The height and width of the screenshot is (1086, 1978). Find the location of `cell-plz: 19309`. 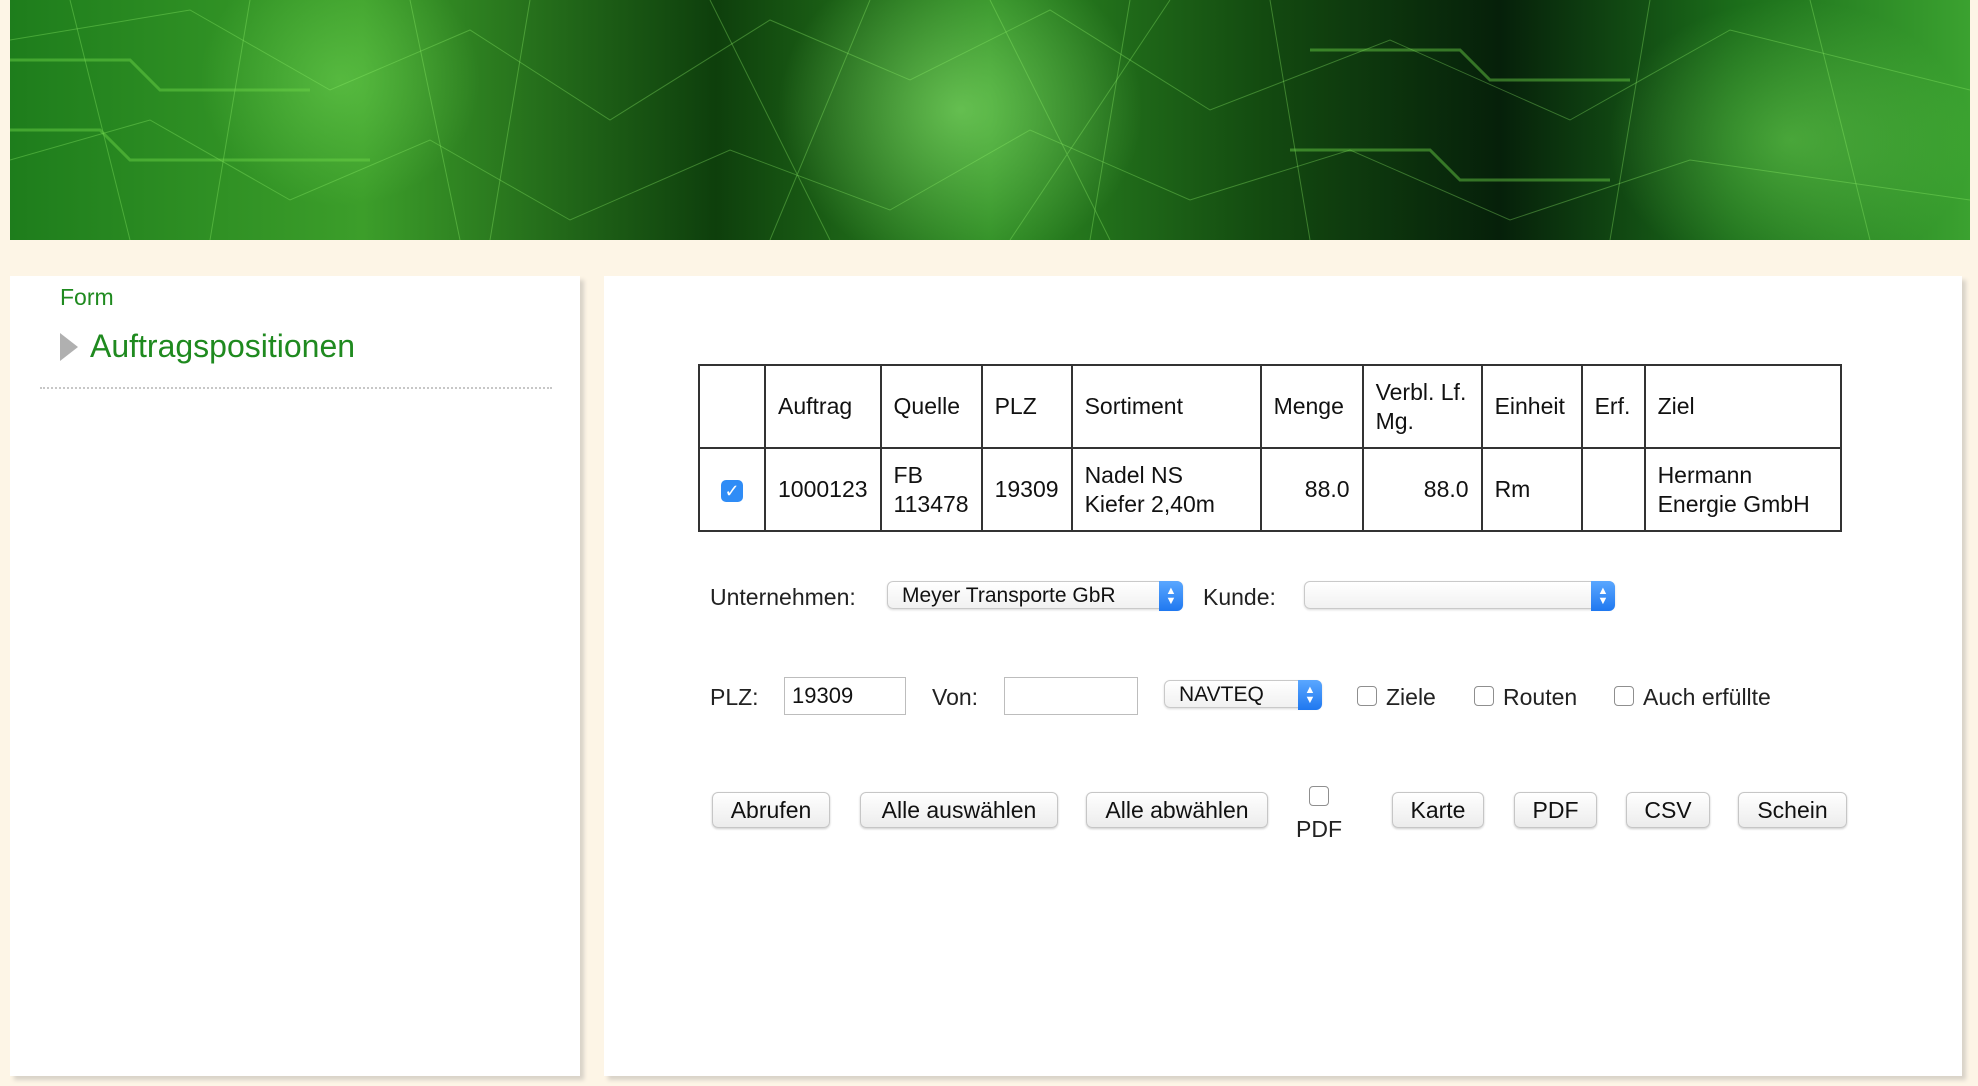

cell-plz: 19309 is located at coordinates (1026, 489).